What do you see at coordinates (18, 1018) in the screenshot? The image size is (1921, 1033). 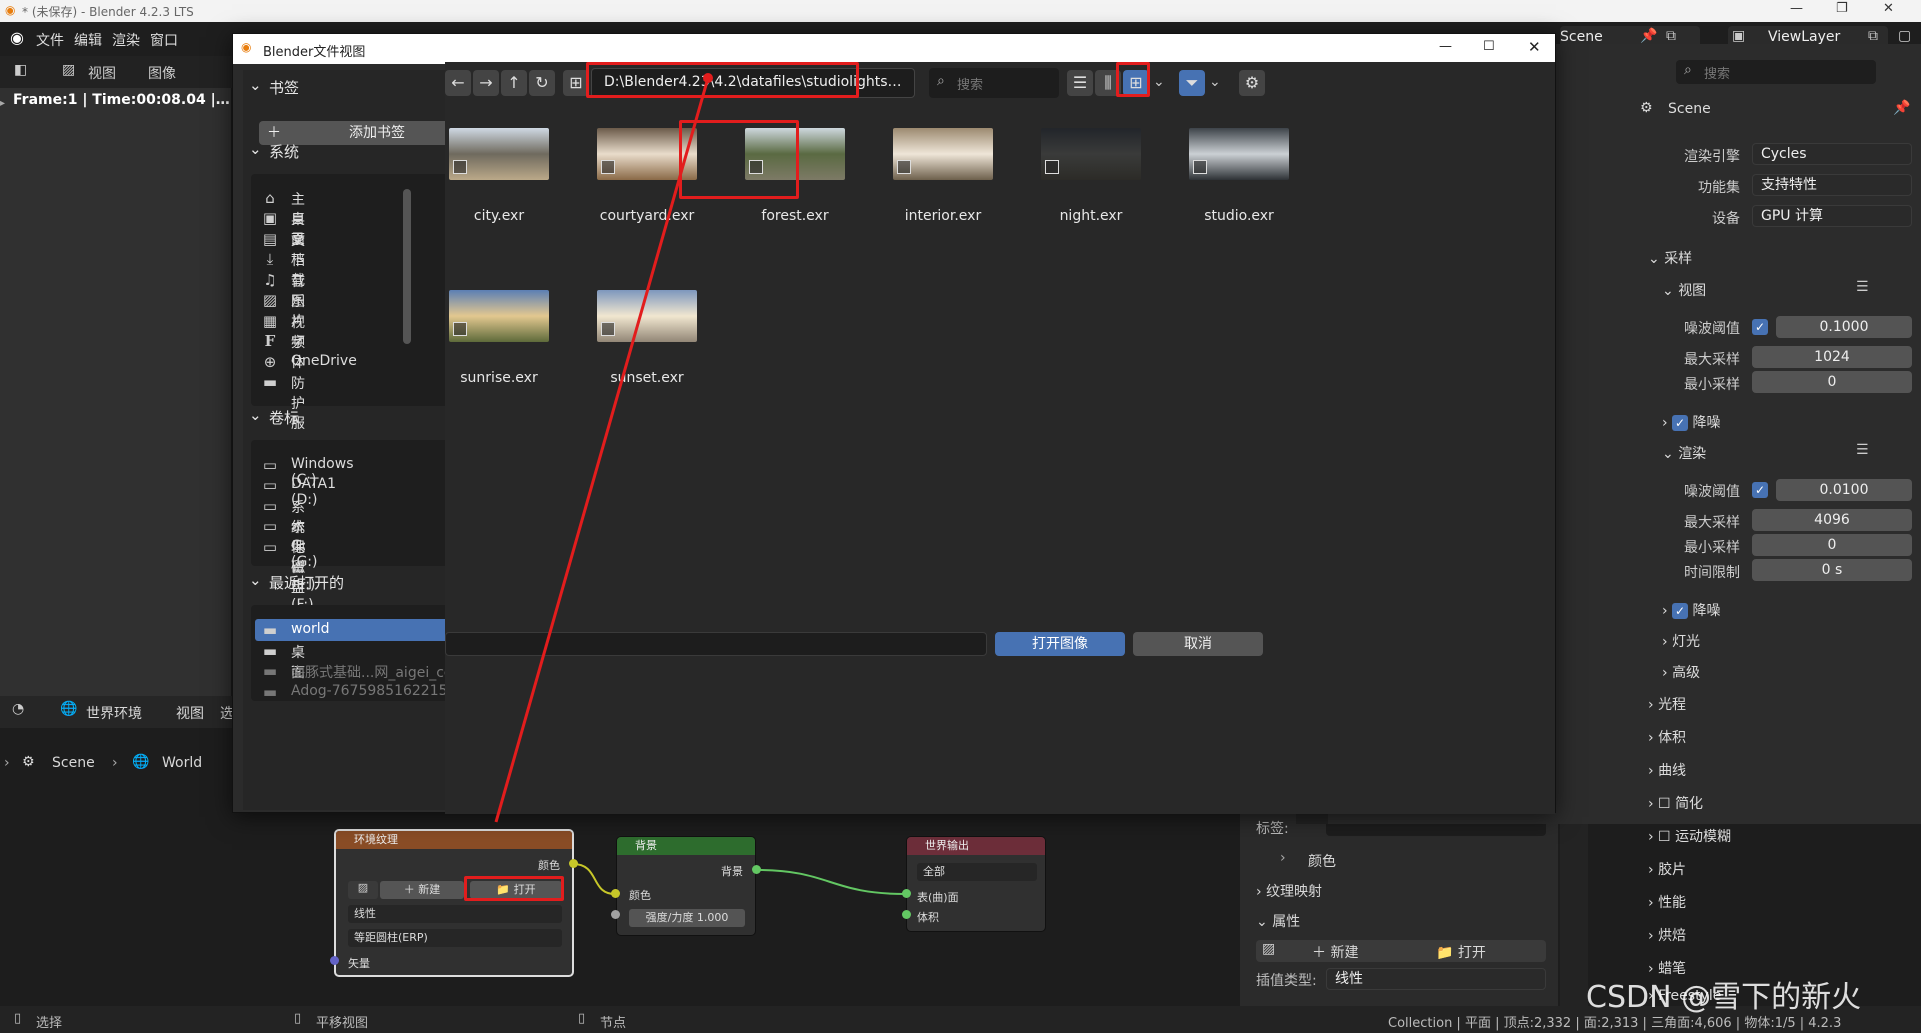 I see `mouse-left-icon: ▯` at bounding box center [18, 1018].